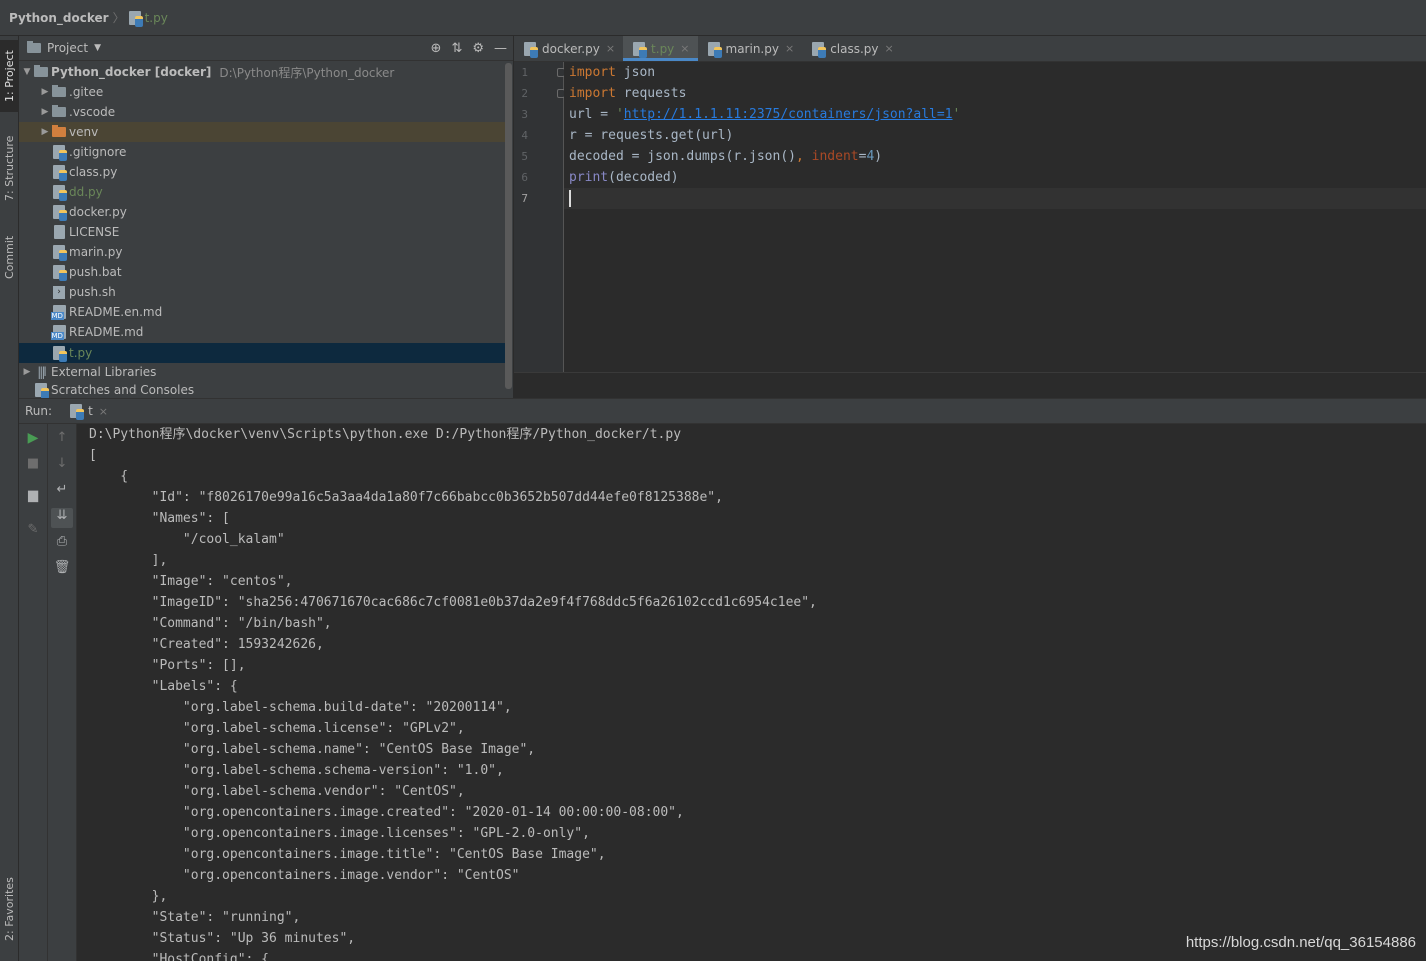 The height and width of the screenshot is (961, 1426). I want to click on tree-item-docker-py: docker.py, so click(262, 212).